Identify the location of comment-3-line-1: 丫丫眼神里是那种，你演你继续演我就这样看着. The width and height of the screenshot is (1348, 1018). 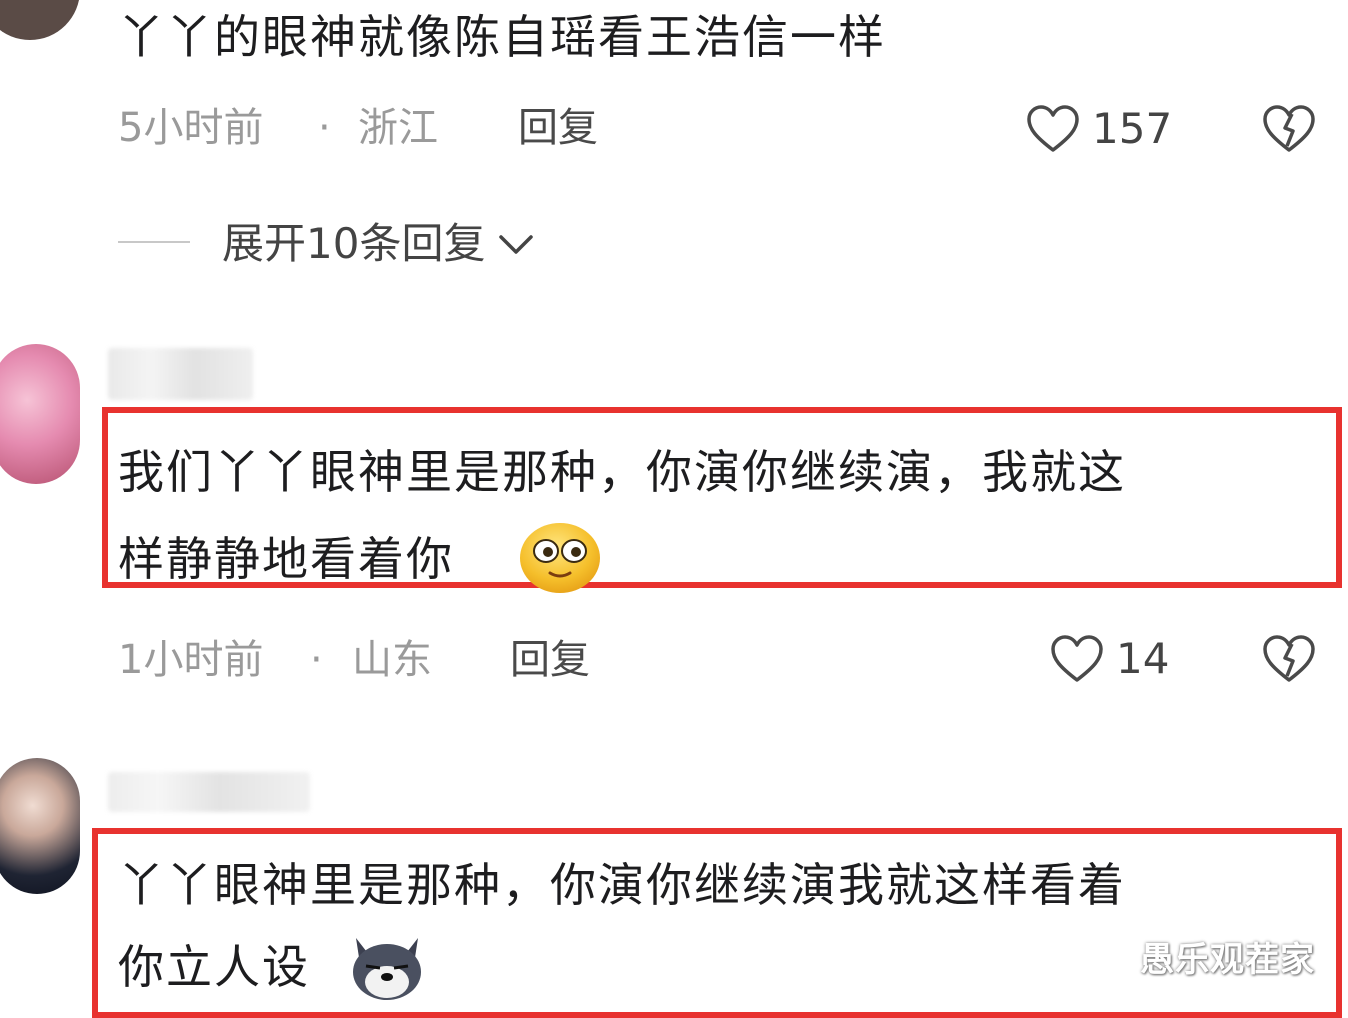
(622, 885).